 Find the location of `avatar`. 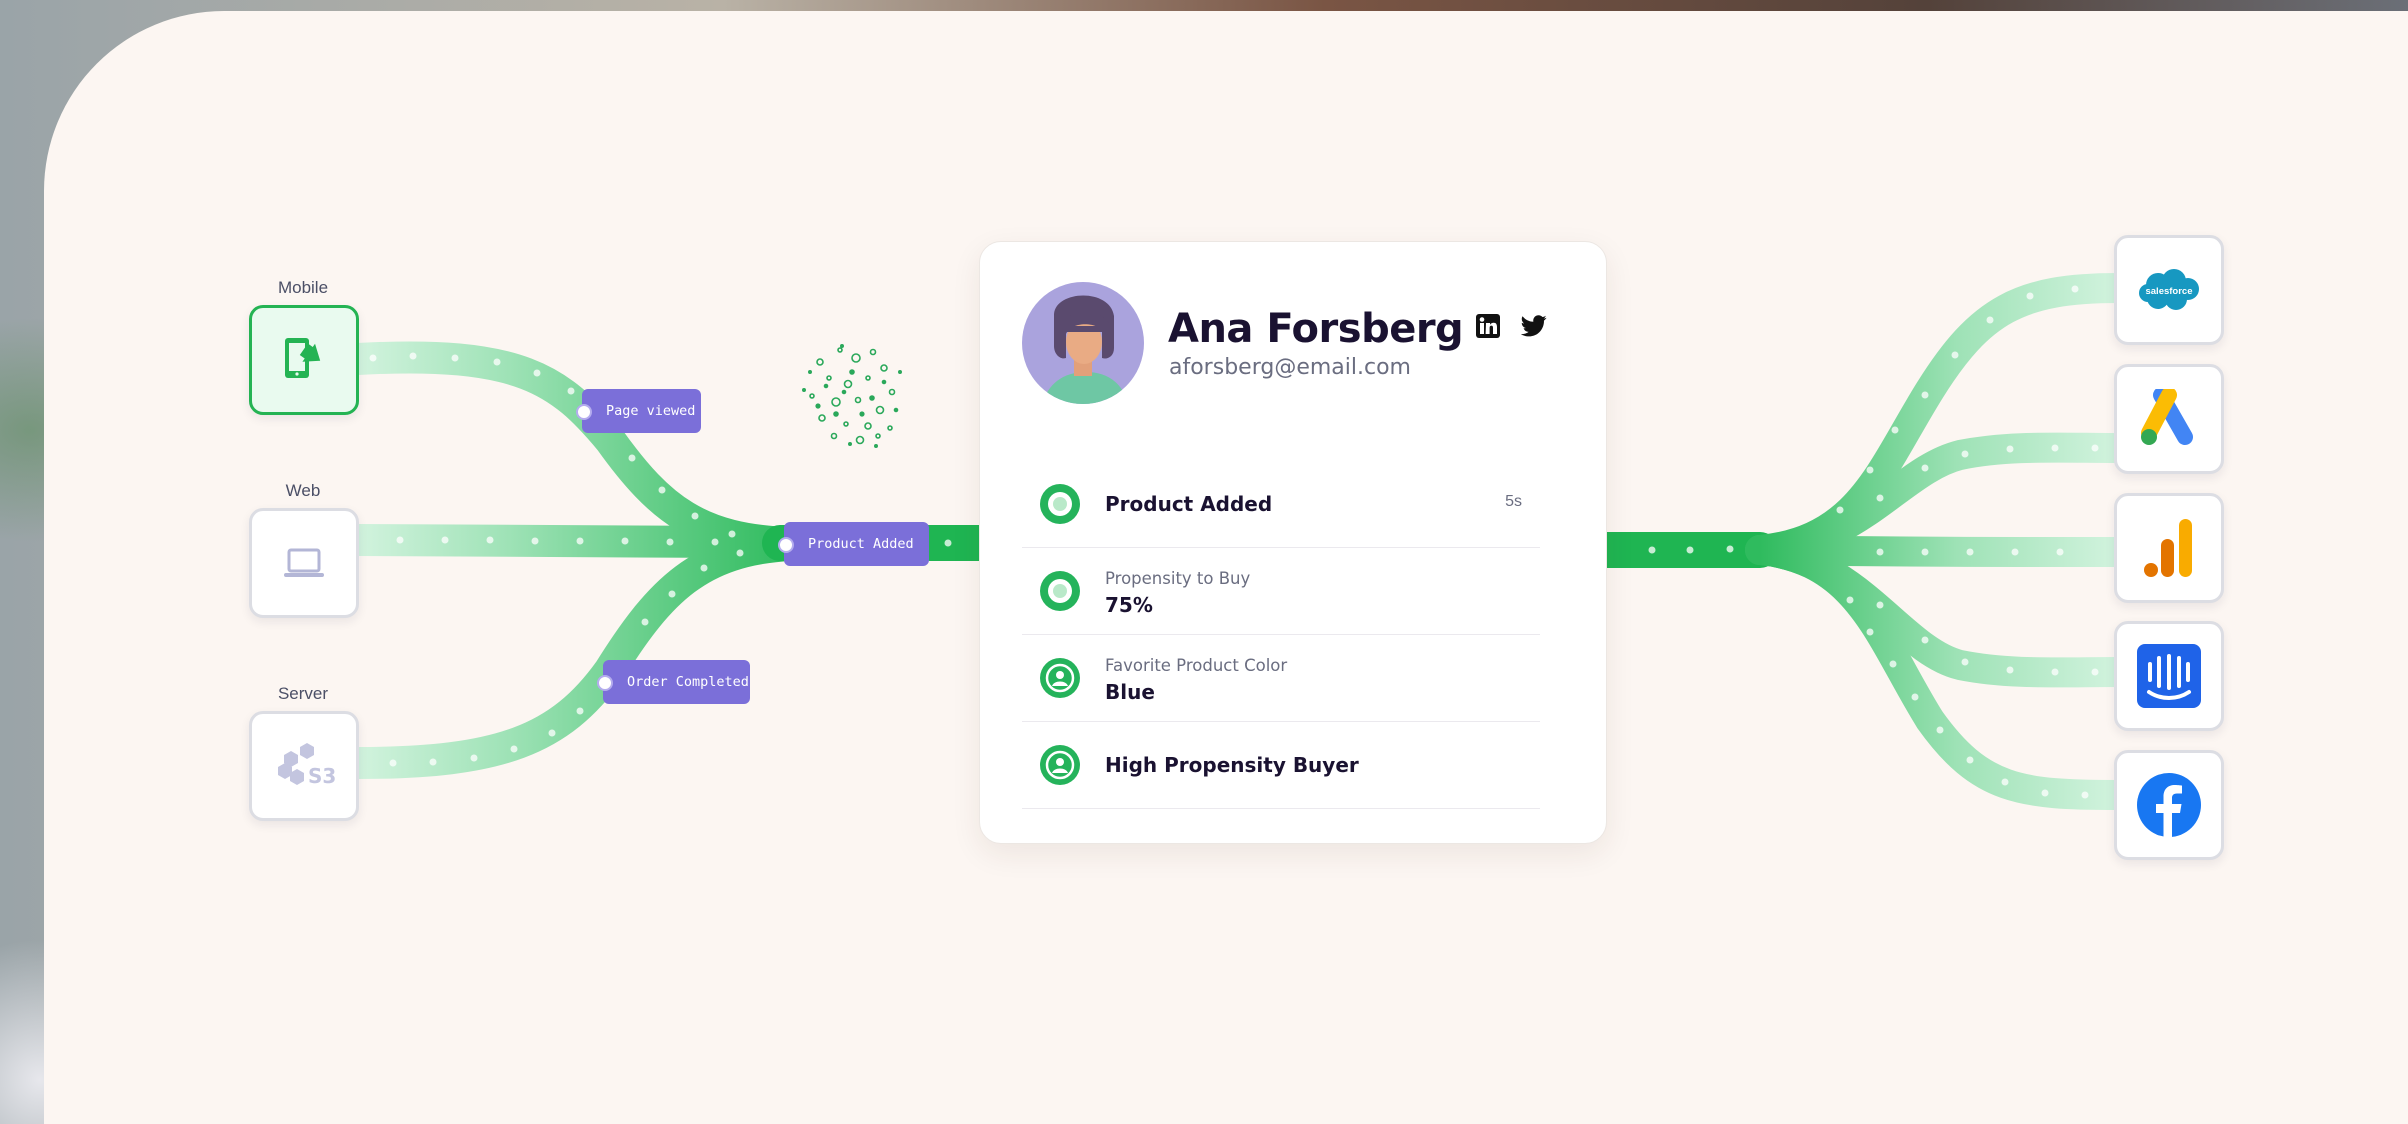

avatar is located at coordinates (1083, 343).